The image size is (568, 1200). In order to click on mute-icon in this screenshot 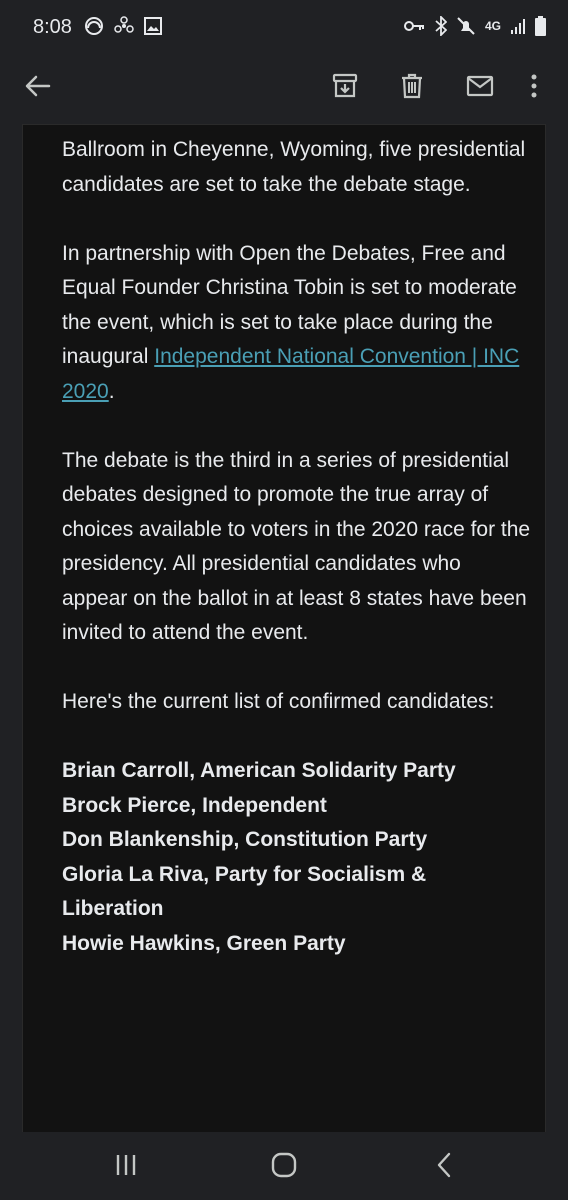, I will do `click(466, 26)`.